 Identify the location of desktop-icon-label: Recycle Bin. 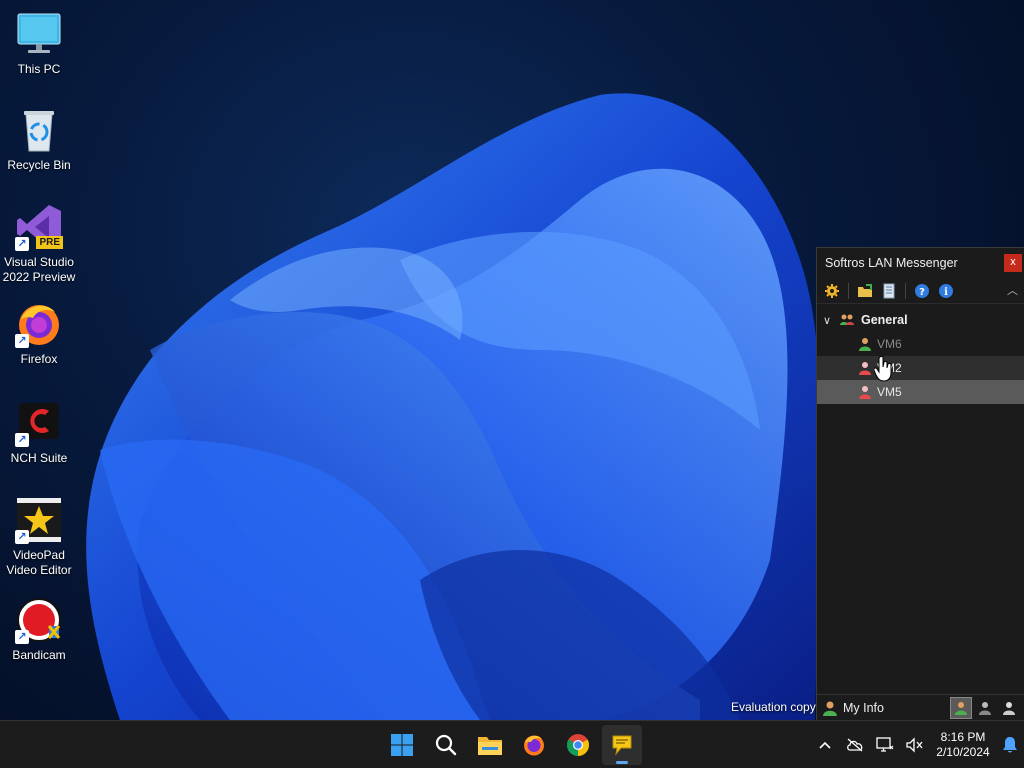
(39, 165).